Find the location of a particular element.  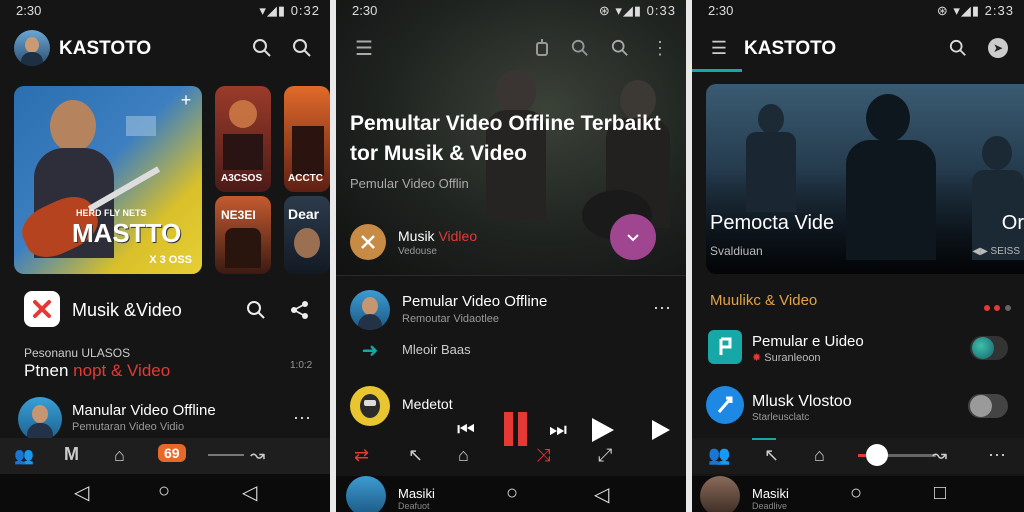

hero-title-line2: tor Musik & Video is located at coordinates (438, 153).